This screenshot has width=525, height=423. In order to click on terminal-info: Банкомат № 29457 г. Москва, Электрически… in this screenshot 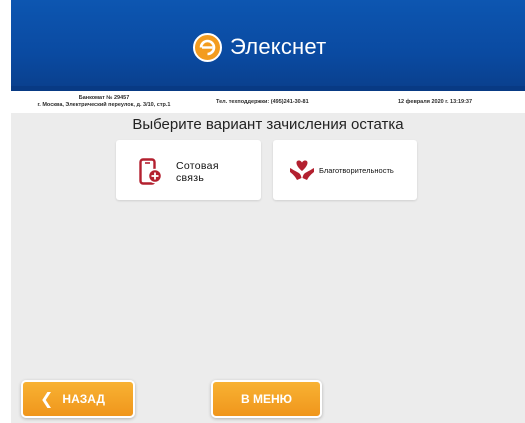, I will do `click(104, 102)`.